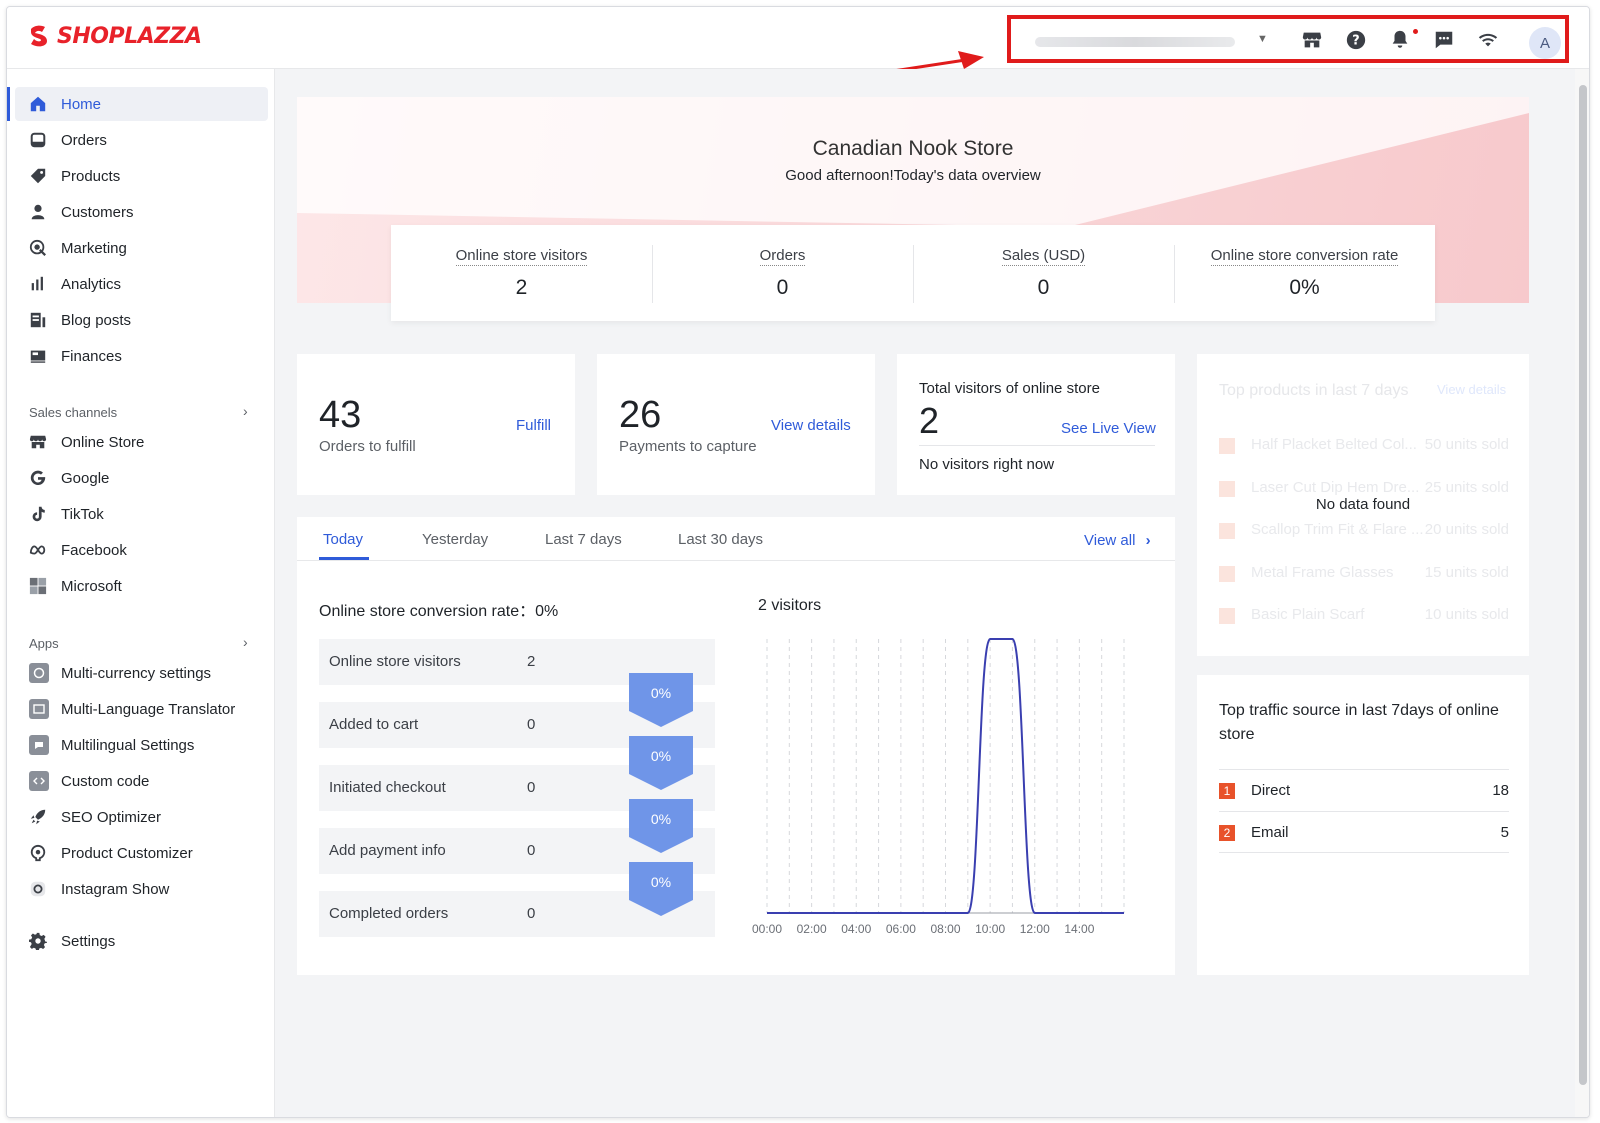 This screenshot has height=1123, width=1600. What do you see at coordinates (38, 478) in the screenshot?
I see `google-icon` at bounding box center [38, 478].